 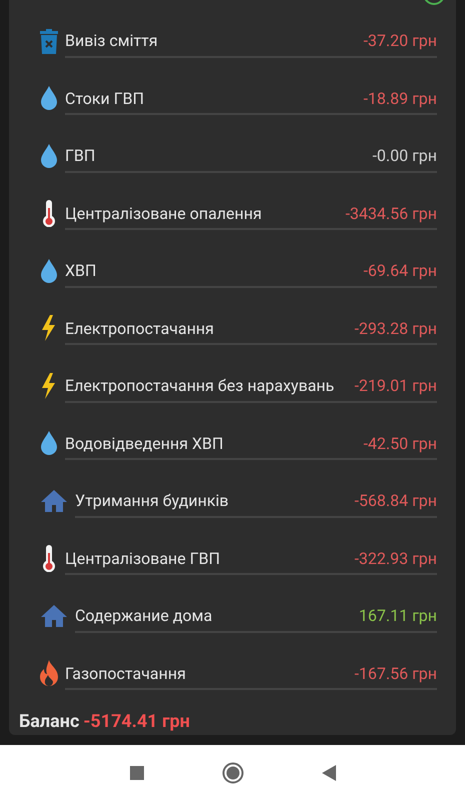 I want to click on amount: -568.84 грн, so click(x=395, y=500).